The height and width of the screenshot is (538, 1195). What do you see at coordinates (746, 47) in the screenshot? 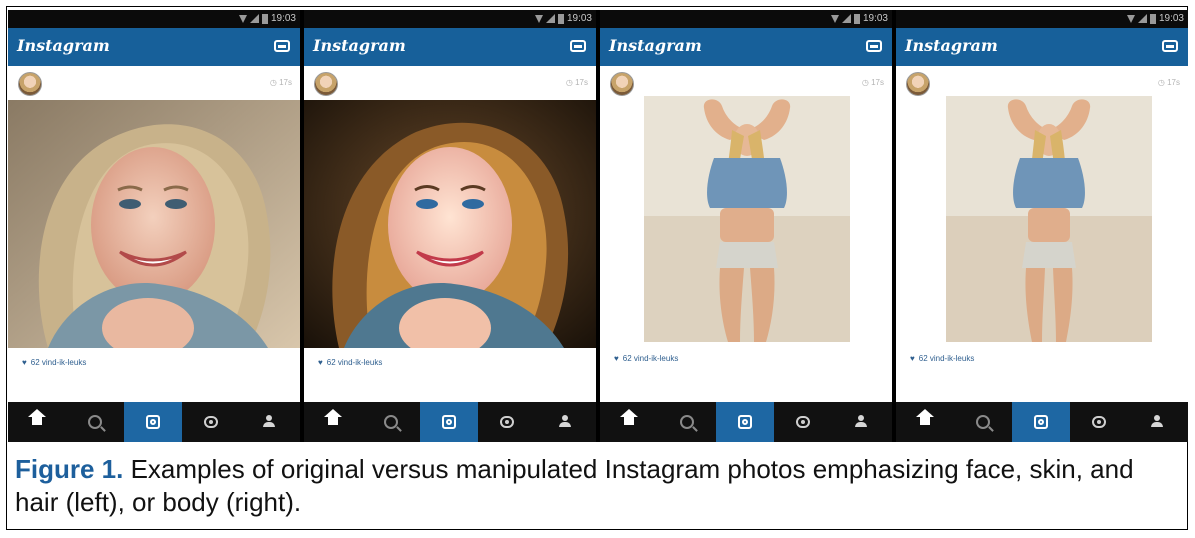
I see `app-bar: Instagram` at bounding box center [746, 47].